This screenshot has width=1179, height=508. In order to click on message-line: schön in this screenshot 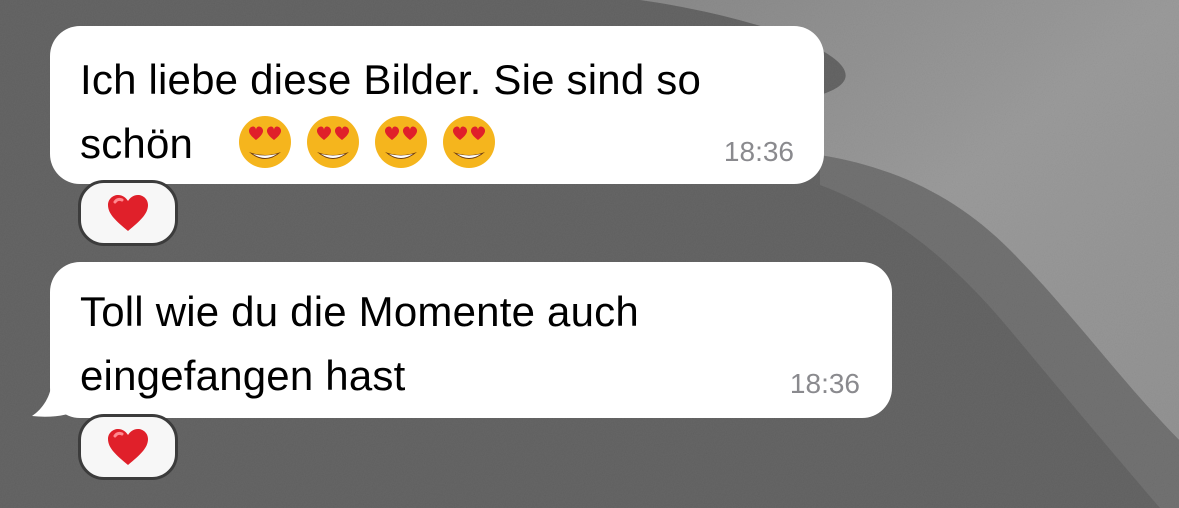, I will do `click(137, 143)`.